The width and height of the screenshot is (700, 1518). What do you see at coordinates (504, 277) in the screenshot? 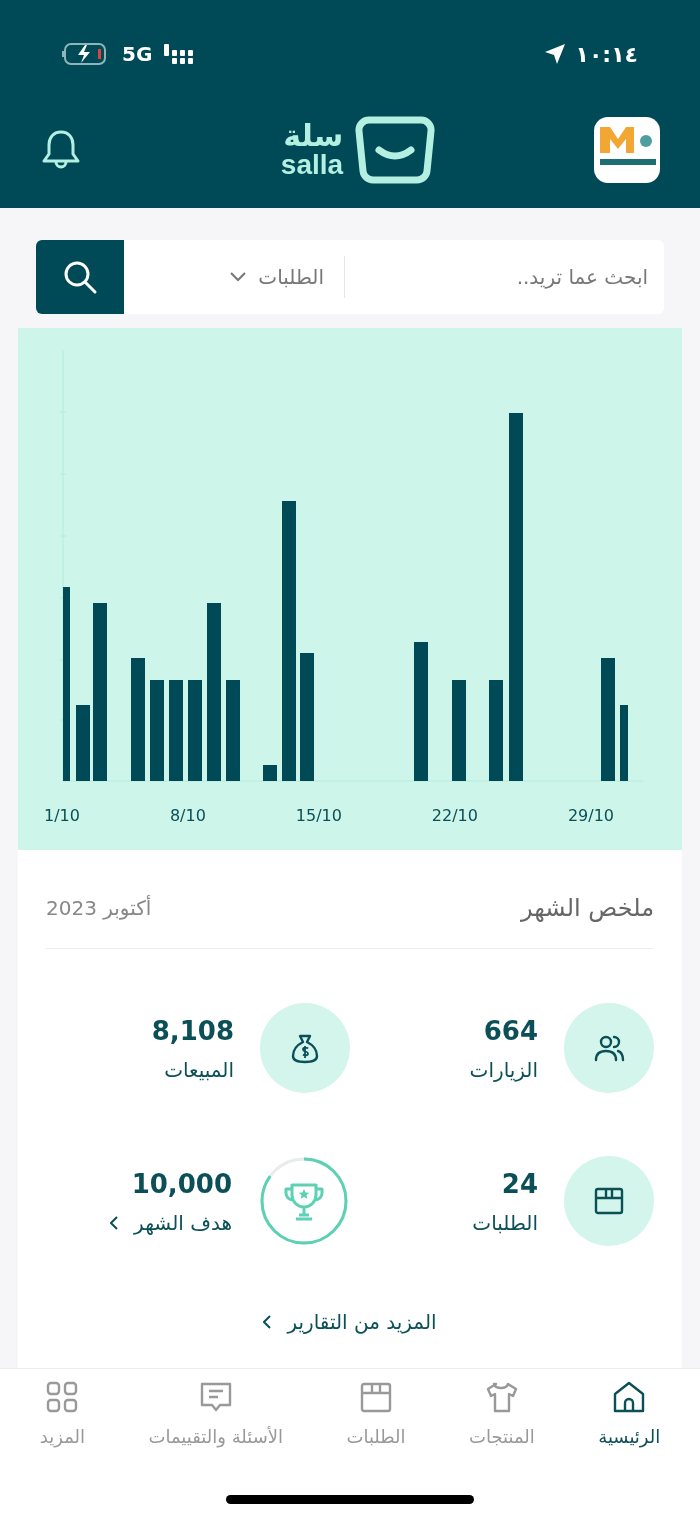
I see `search-field: ابحث عما تريد..` at bounding box center [504, 277].